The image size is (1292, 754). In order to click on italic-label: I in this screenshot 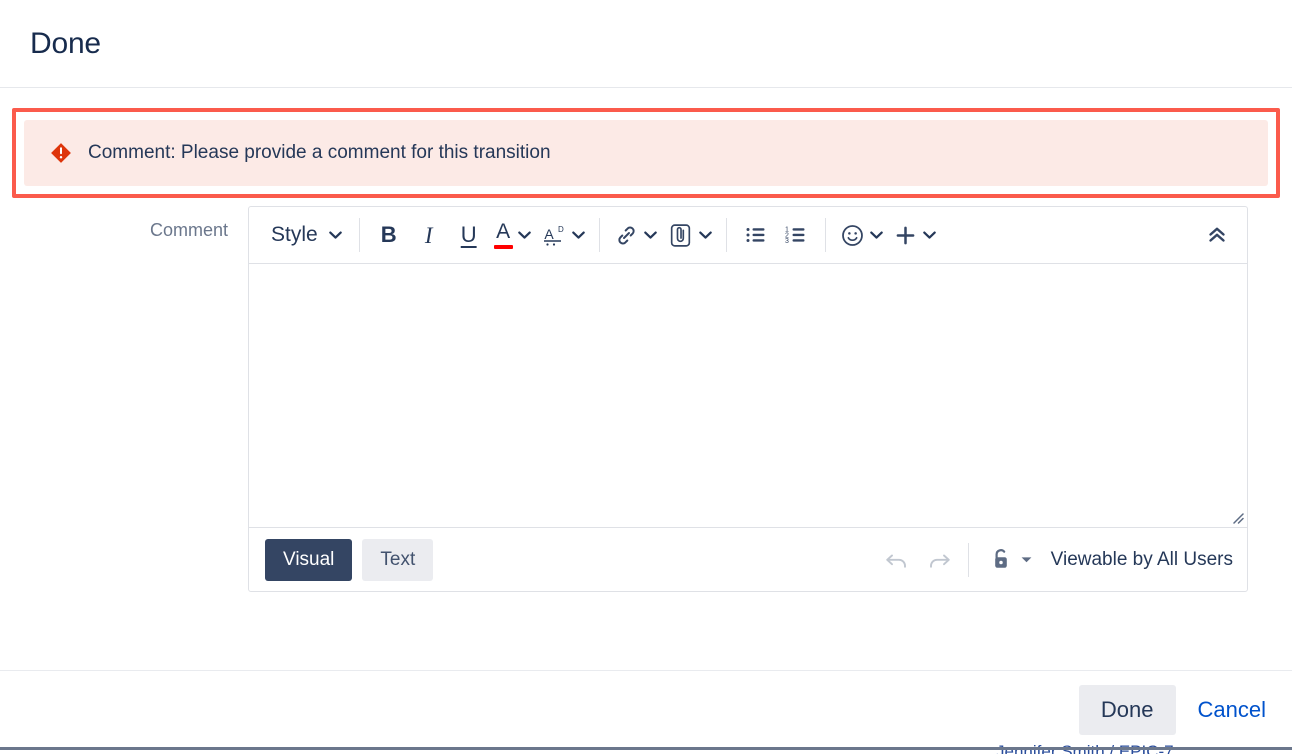, I will do `click(428, 235)`.